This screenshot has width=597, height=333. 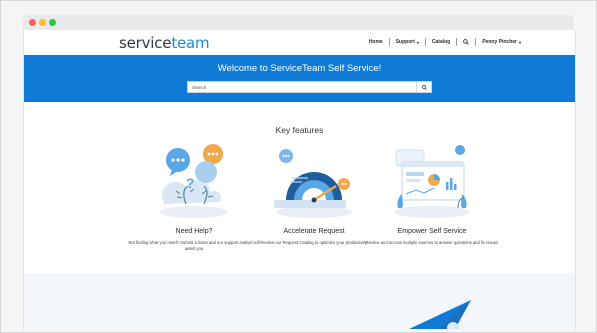 What do you see at coordinates (32, 22) in the screenshot?
I see `close-window-button` at bounding box center [32, 22].